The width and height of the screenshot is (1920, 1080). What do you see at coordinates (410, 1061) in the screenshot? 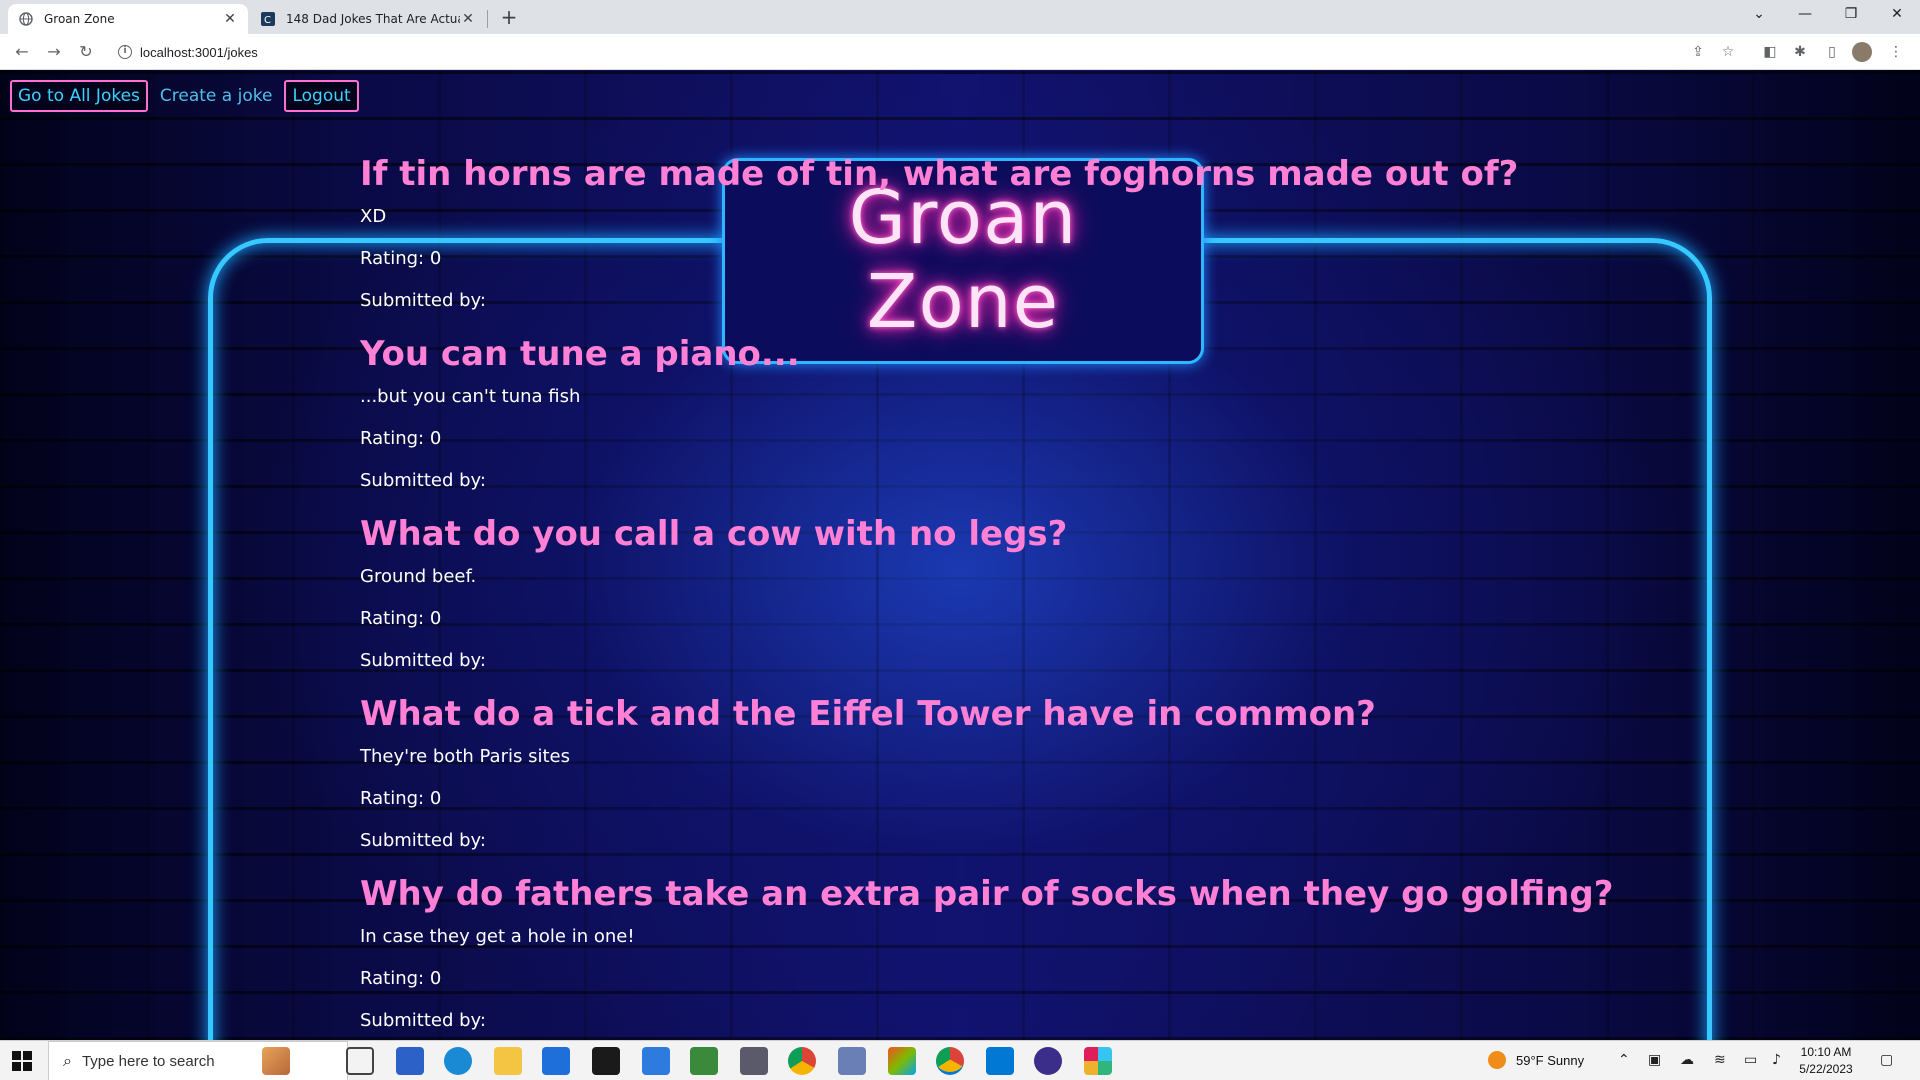
I see `app-blue-icon` at bounding box center [410, 1061].